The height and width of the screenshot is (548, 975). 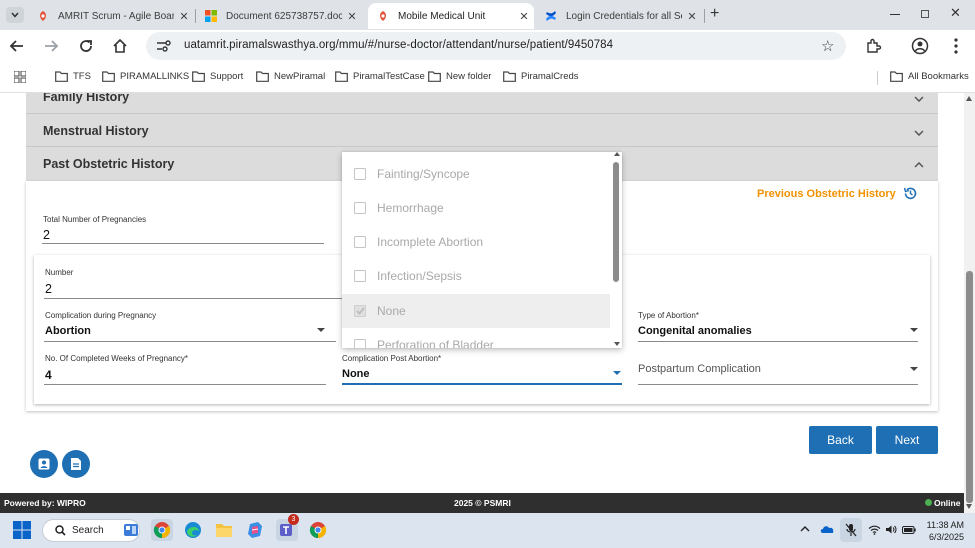 What do you see at coordinates (956, 46) in the screenshot?
I see `menu-kebab-icon` at bounding box center [956, 46].